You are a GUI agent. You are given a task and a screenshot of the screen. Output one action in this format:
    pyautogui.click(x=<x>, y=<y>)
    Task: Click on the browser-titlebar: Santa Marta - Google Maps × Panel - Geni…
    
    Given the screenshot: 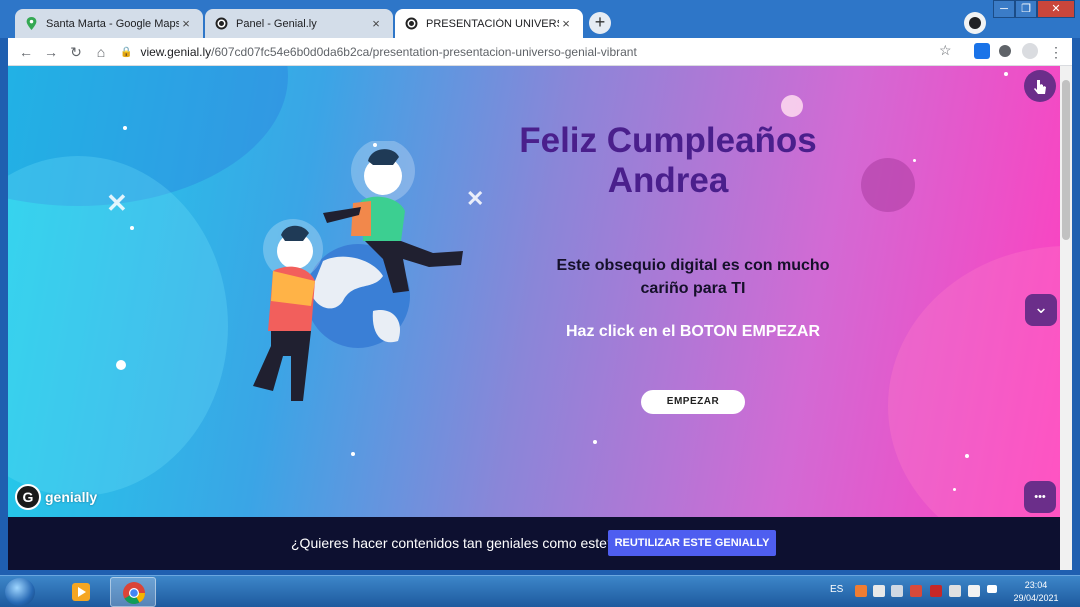 What is the action you would take?
    pyautogui.click(x=540, y=19)
    